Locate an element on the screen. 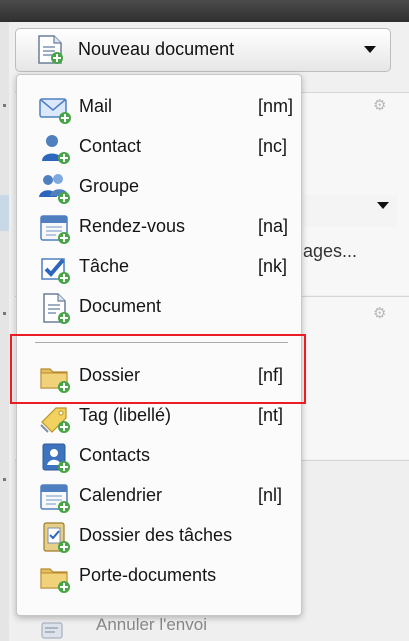  undo-send-label: Annuler l'envoi is located at coordinates (151, 624).